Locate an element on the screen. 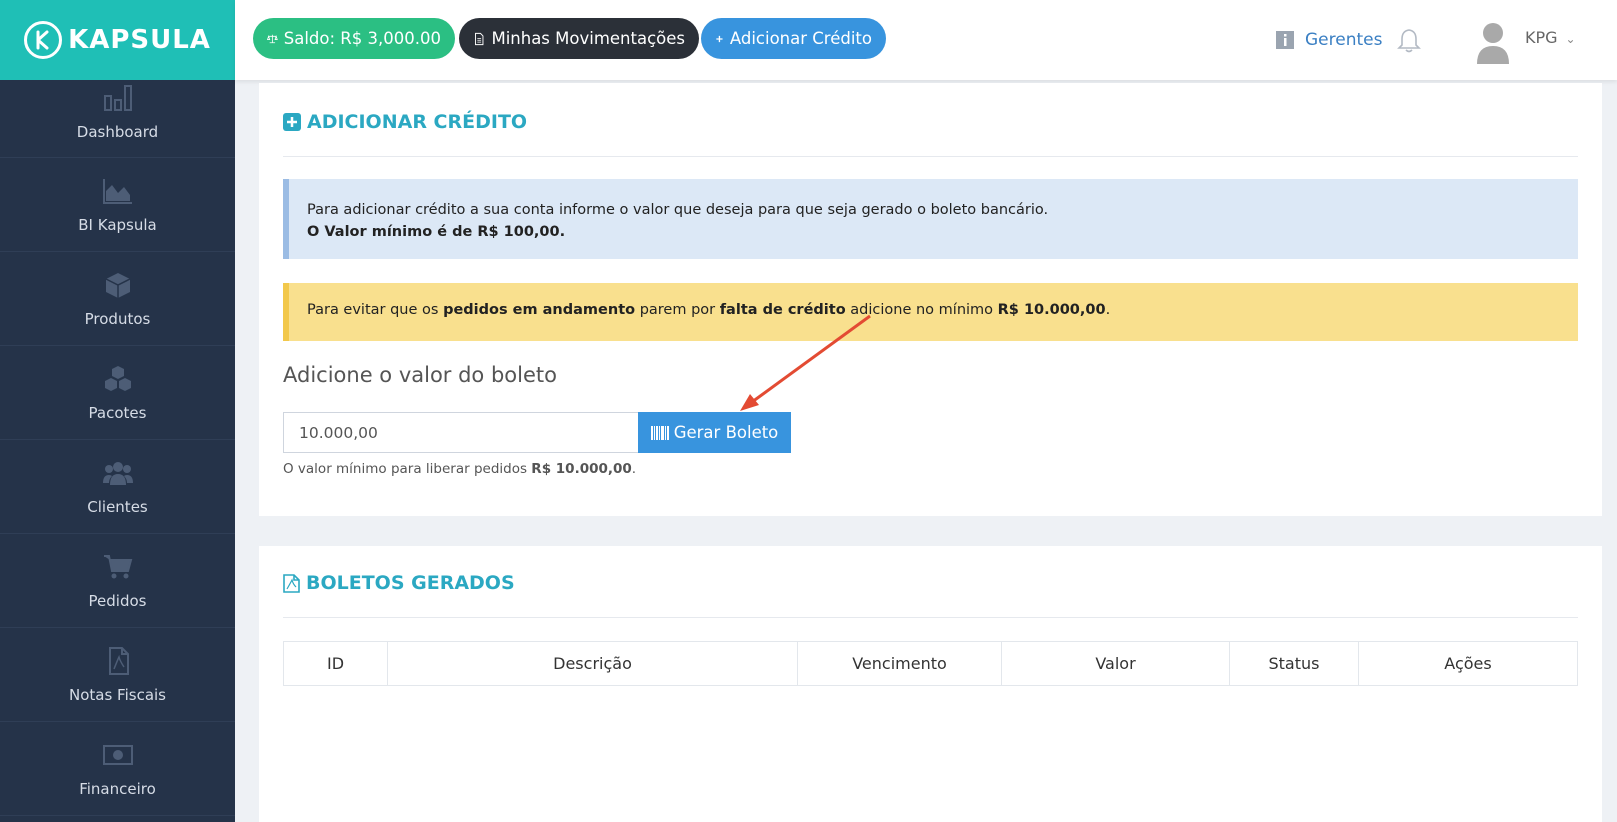 The height and width of the screenshot is (822, 1617). info-icon is located at coordinates (1285, 40).